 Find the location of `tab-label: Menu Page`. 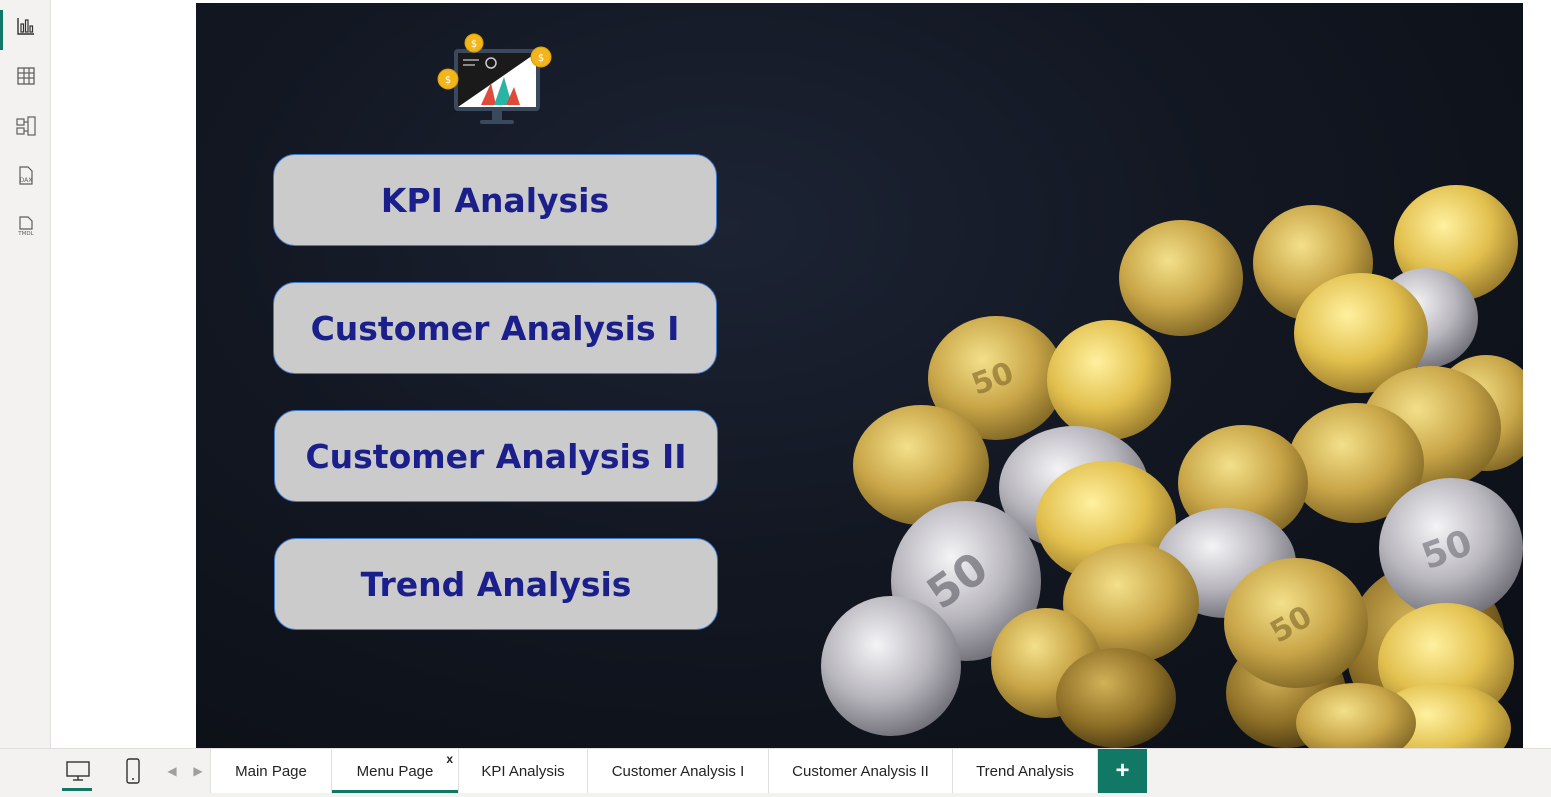

tab-label: Menu Page is located at coordinates (395, 771).